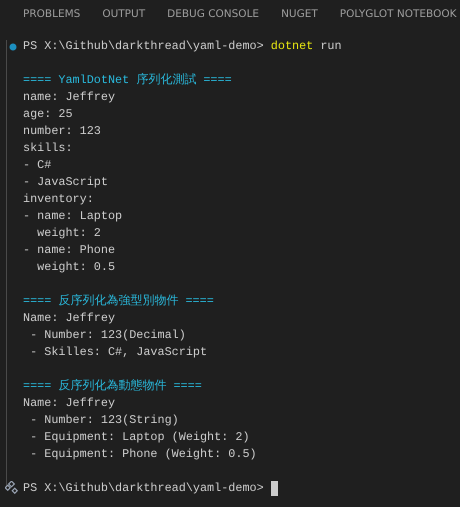 The width and height of the screenshot is (460, 507). What do you see at coordinates (62, 131) in the screenshot?
I see `output-line: number: 123` at bounding box center [62, 131].